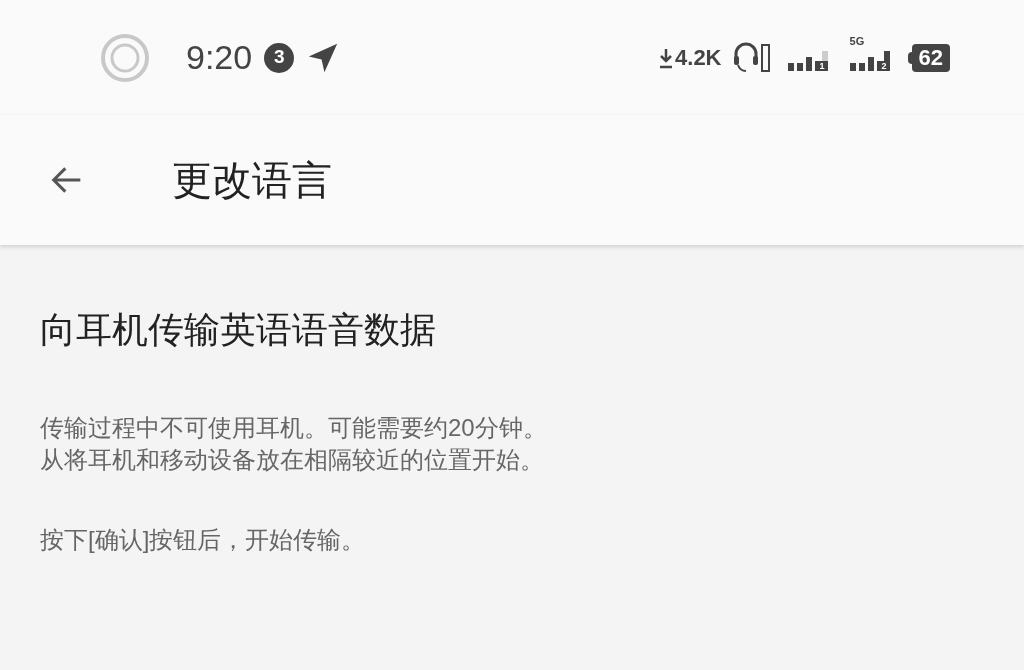 This screenshot has width=1024, height=670. I want to click on description-text: 传输过程中不可使用耳机。可能需要约20分钟。, so click(293, 428).